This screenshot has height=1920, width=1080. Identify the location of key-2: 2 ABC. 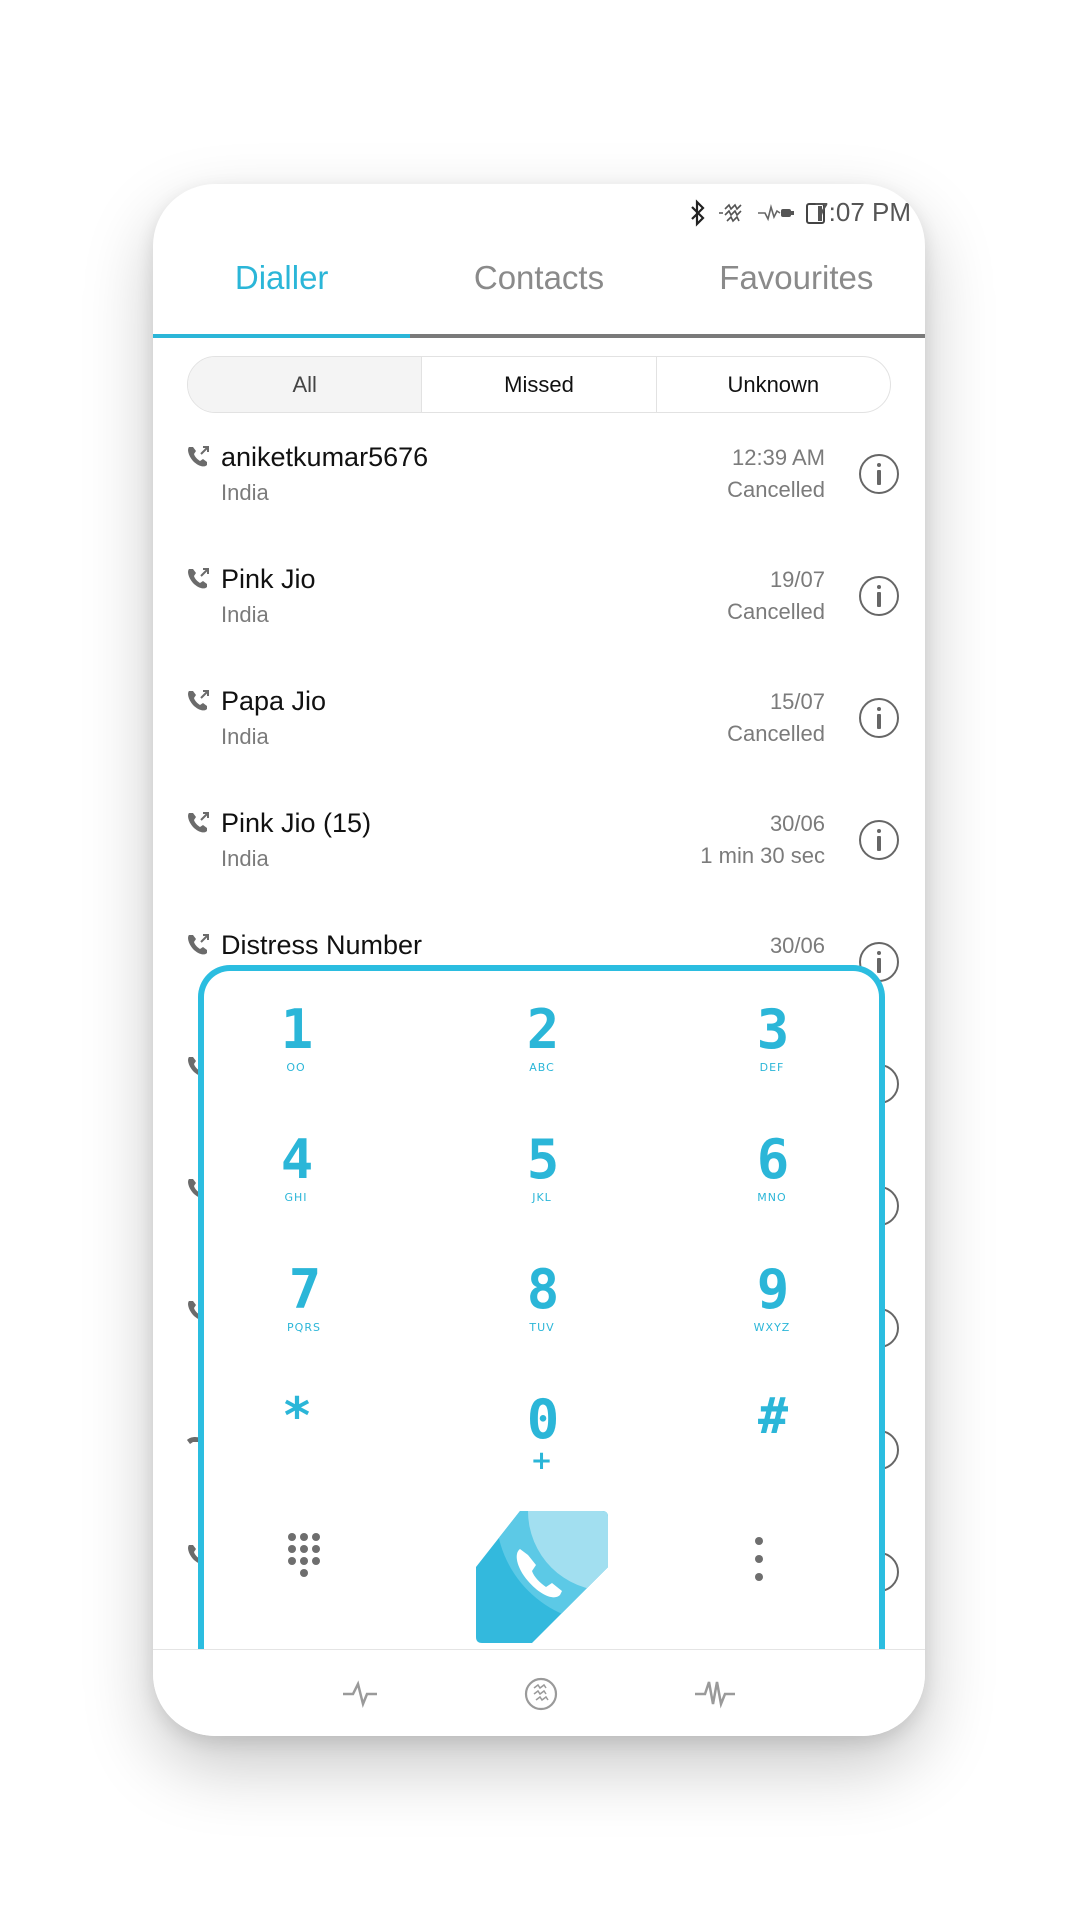
(542, 1051).